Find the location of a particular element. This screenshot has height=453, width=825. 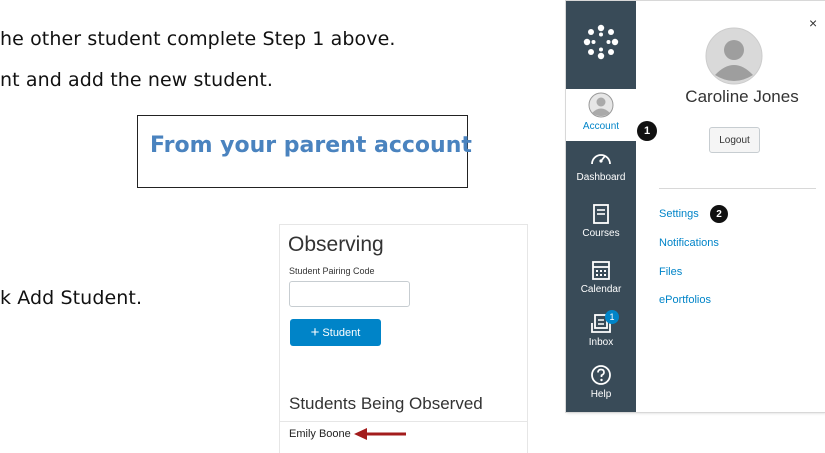

tray-link-eportfolios: ePortfolios is located at coordinates (685, 300).